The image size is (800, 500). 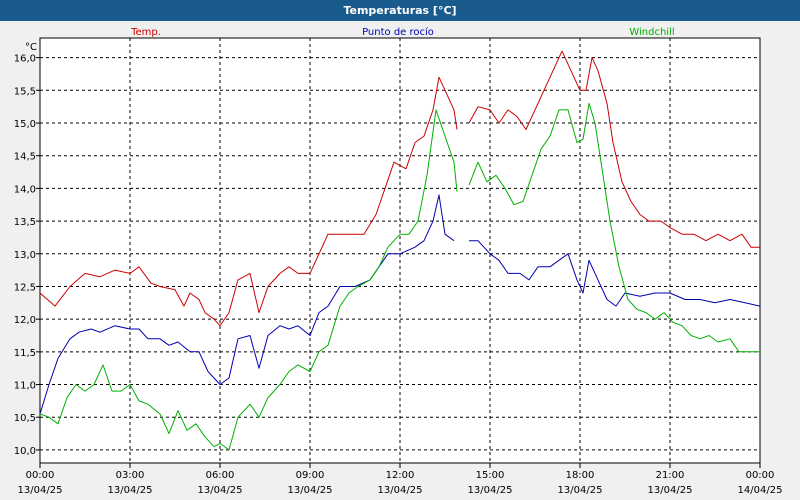 I want to click on x-tick-label-time: 15:00, so click(x=490, y=475).